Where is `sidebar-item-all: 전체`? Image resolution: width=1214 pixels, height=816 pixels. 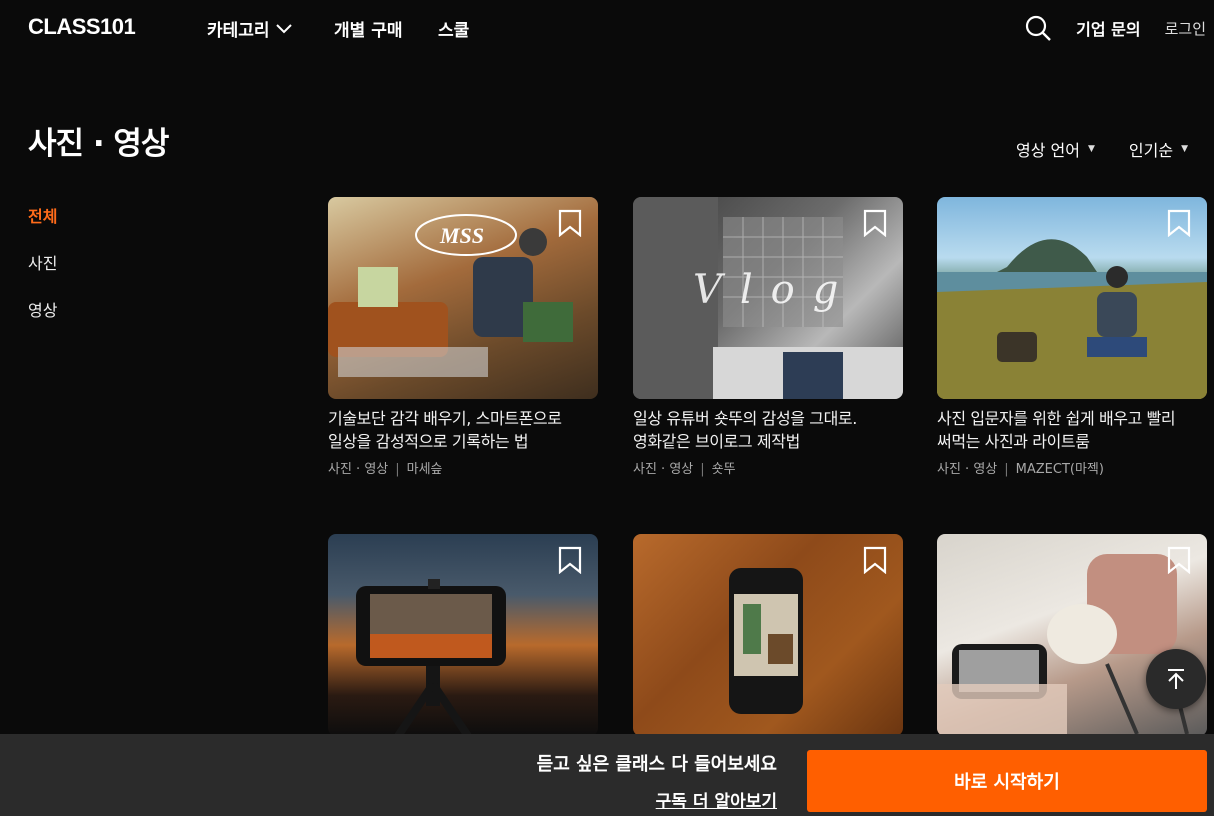 sidebar-item-all: 전체 is located at coordinates (42, 215).